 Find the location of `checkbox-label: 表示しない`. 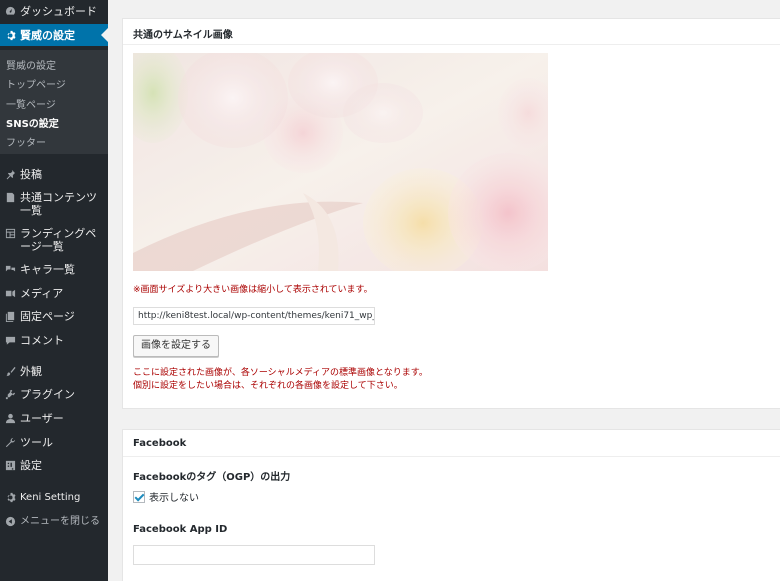

checkbox-label: 表示しない is located at coordinates (174, 498).